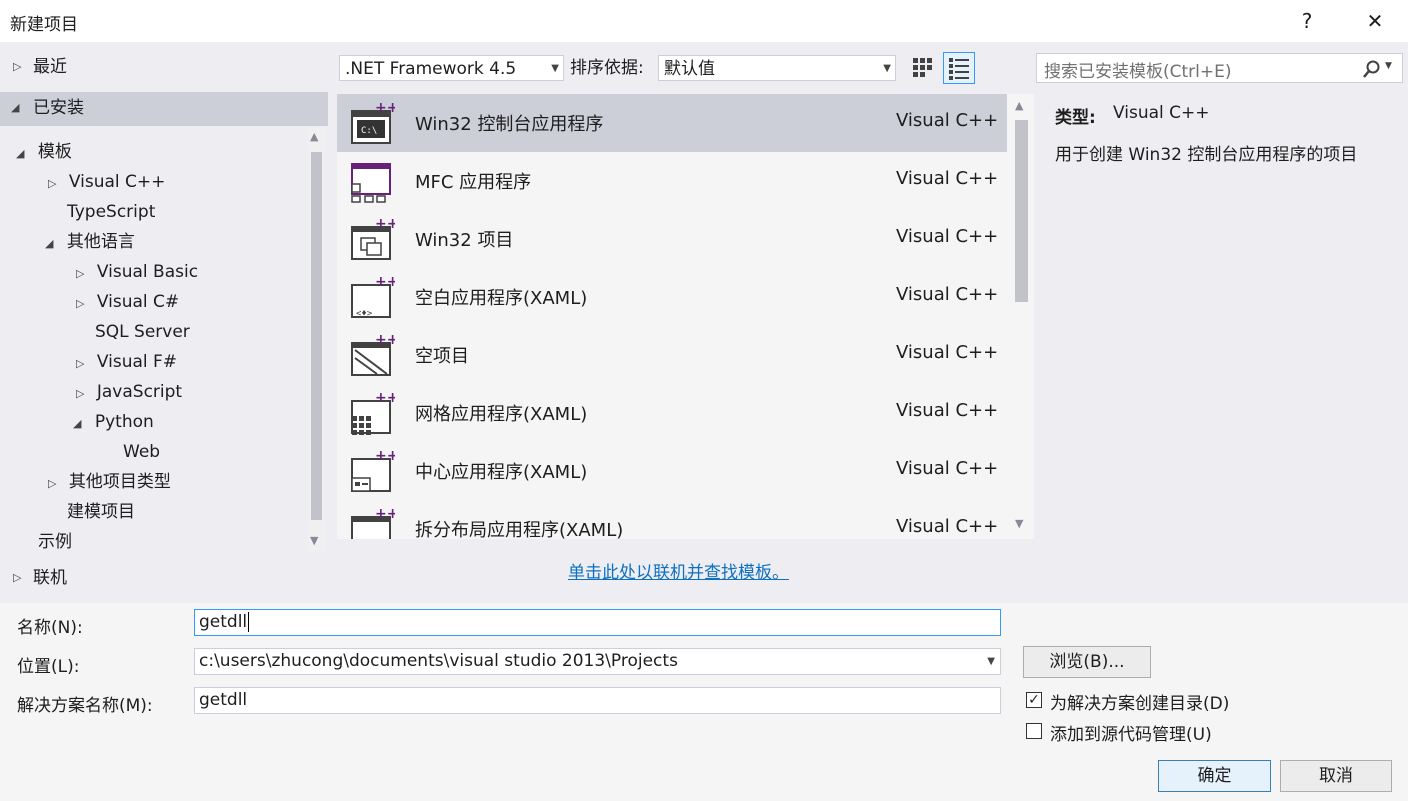 The image size is (1412, 801). I want to click on nav-recent: ▷ 最近, so click(164, 67).